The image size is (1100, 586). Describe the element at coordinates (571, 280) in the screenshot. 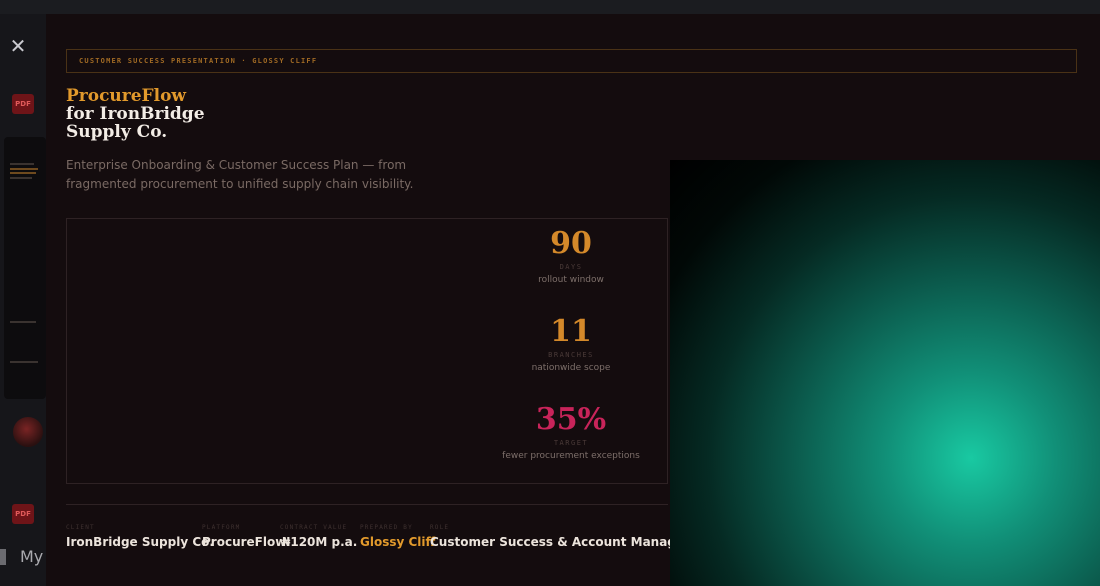

I see `stat-desc: rollout window` at that location.